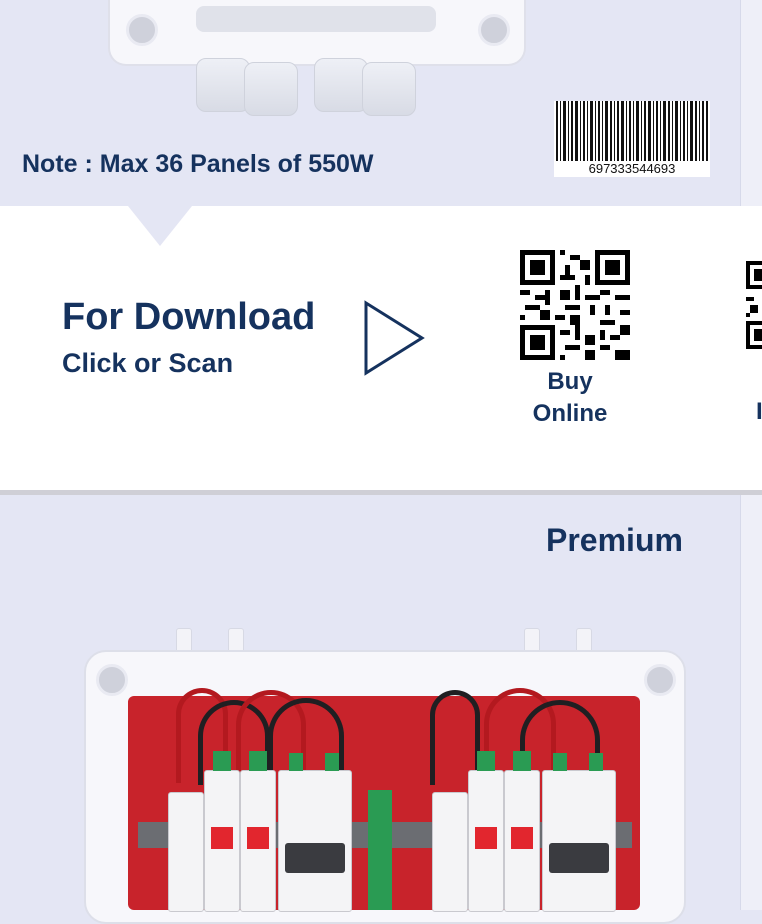 This screenshot has width=762, height=924. I want to click on earth-terminal, so click(380, 850).